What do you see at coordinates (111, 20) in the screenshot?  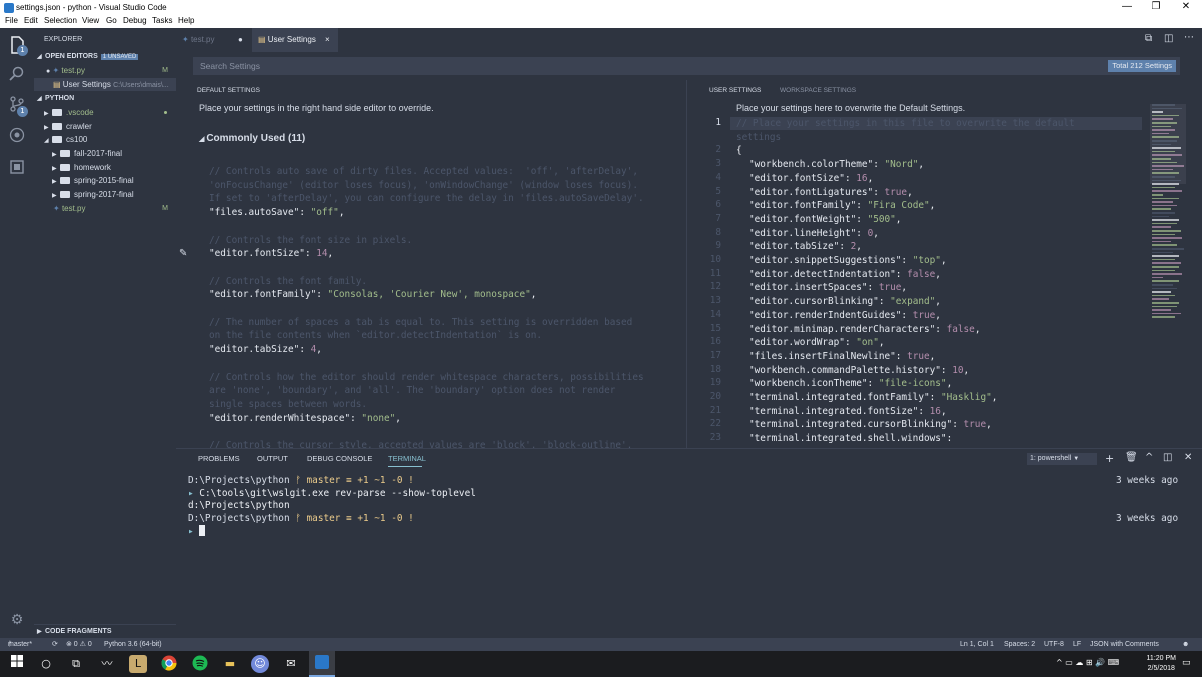 I see `menu-go: Go` at bounding box center [111, 20].